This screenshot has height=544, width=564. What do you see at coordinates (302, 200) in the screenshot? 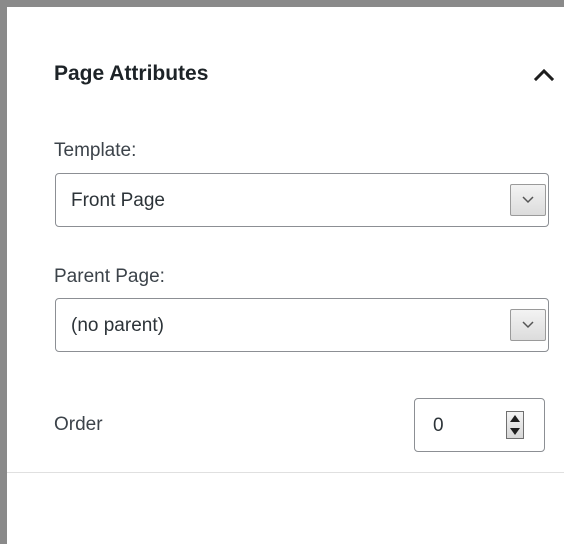
I see `template-select: Front Page` at bounding box center [302, 200].